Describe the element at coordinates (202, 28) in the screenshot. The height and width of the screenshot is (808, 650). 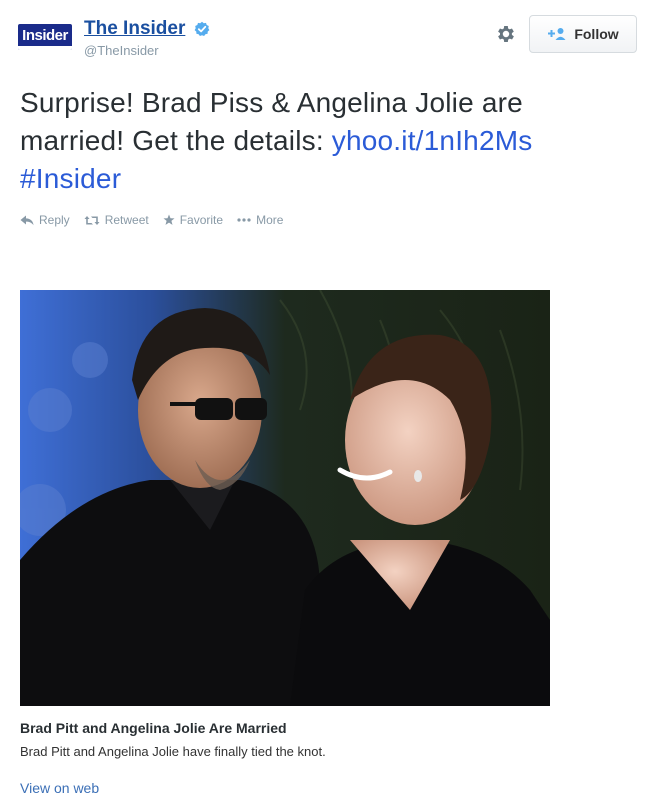
I see `verified-icon` at that location.